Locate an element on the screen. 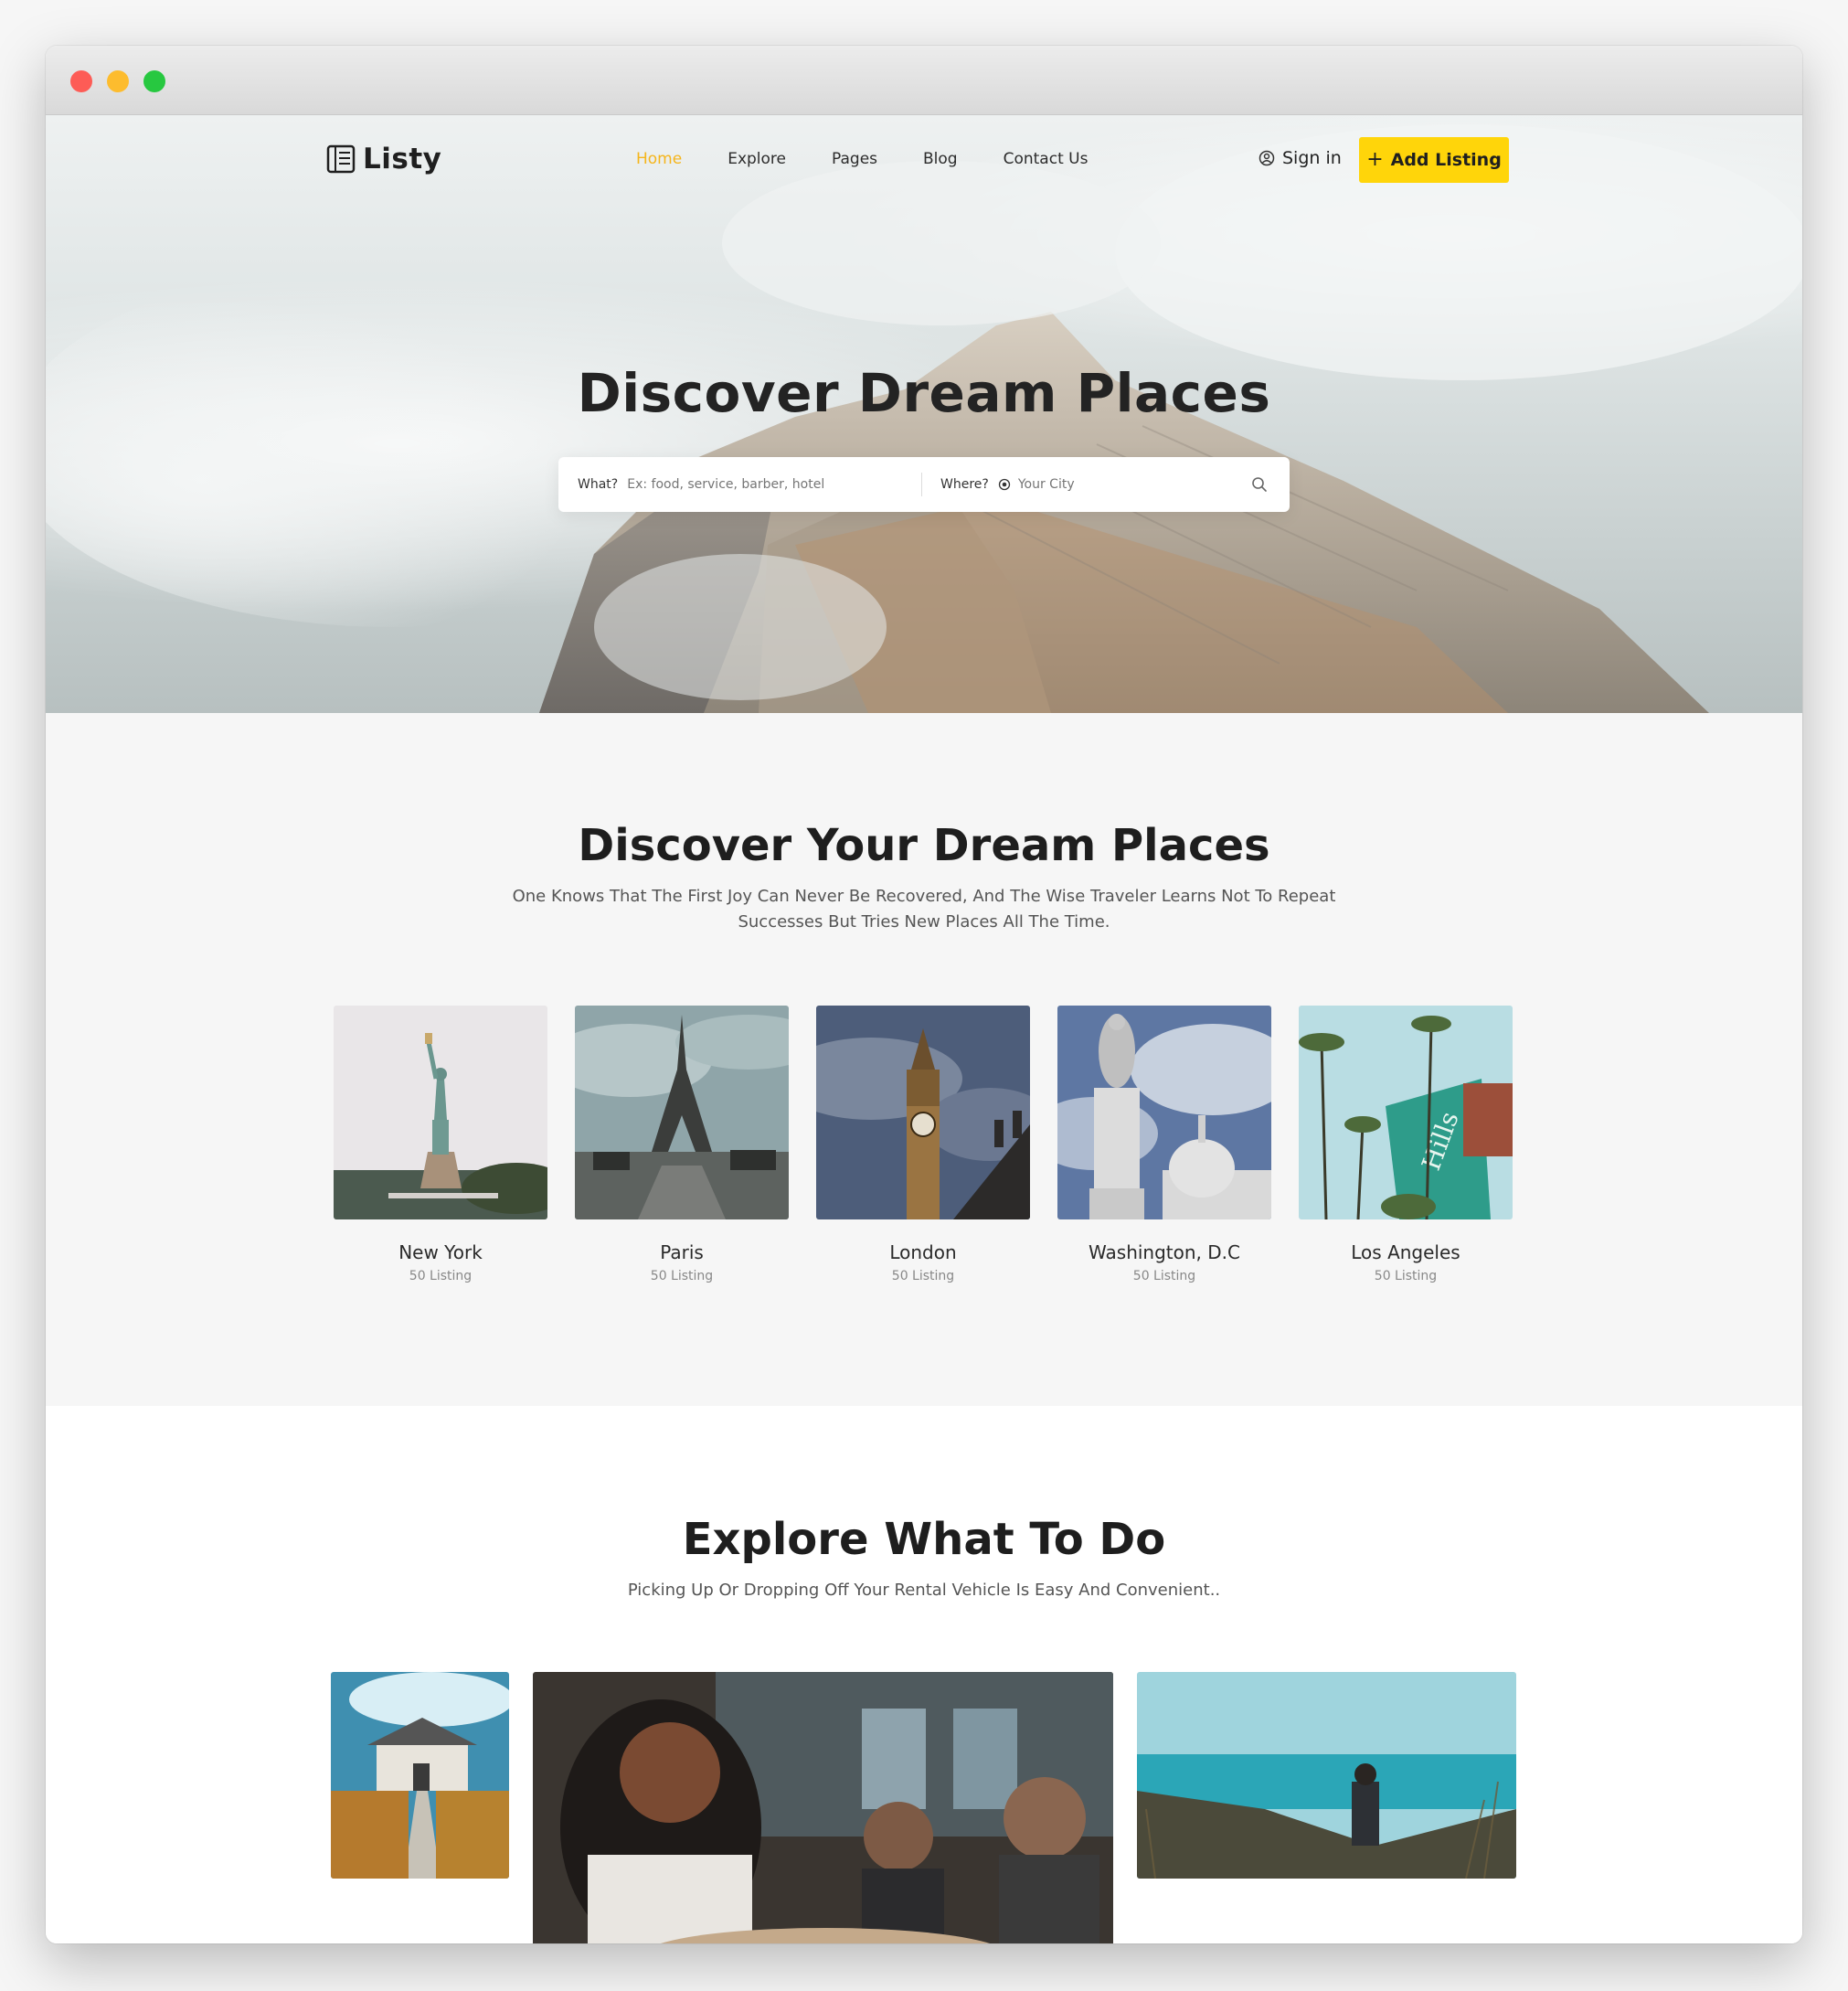 The height and width of the screenshot is (1991, 1848). brand-logo: Listy is located at coordinates (382, 159).